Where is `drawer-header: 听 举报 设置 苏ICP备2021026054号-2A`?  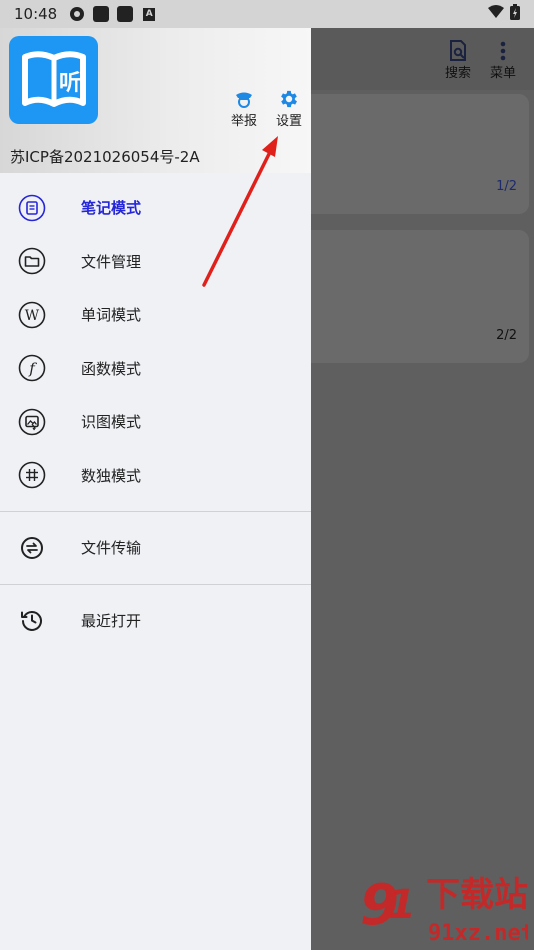 drawer-header: 听 举报 设置 苏ICP备2021026054号-2A is located at coordinates (155, 100).